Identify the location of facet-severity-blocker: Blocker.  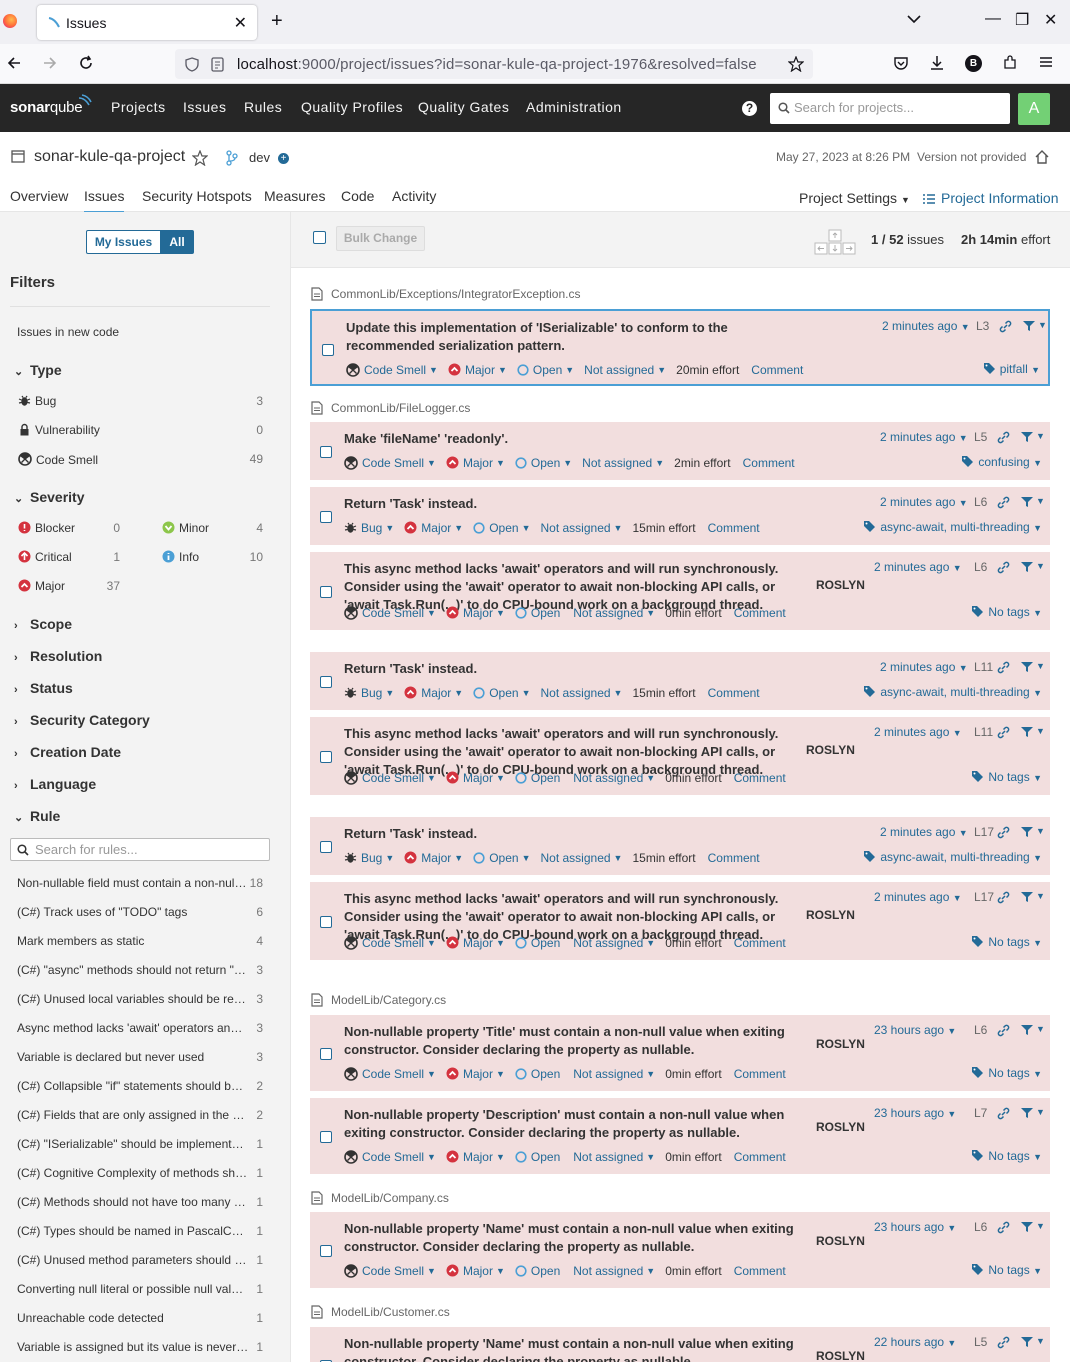
(46, 528).